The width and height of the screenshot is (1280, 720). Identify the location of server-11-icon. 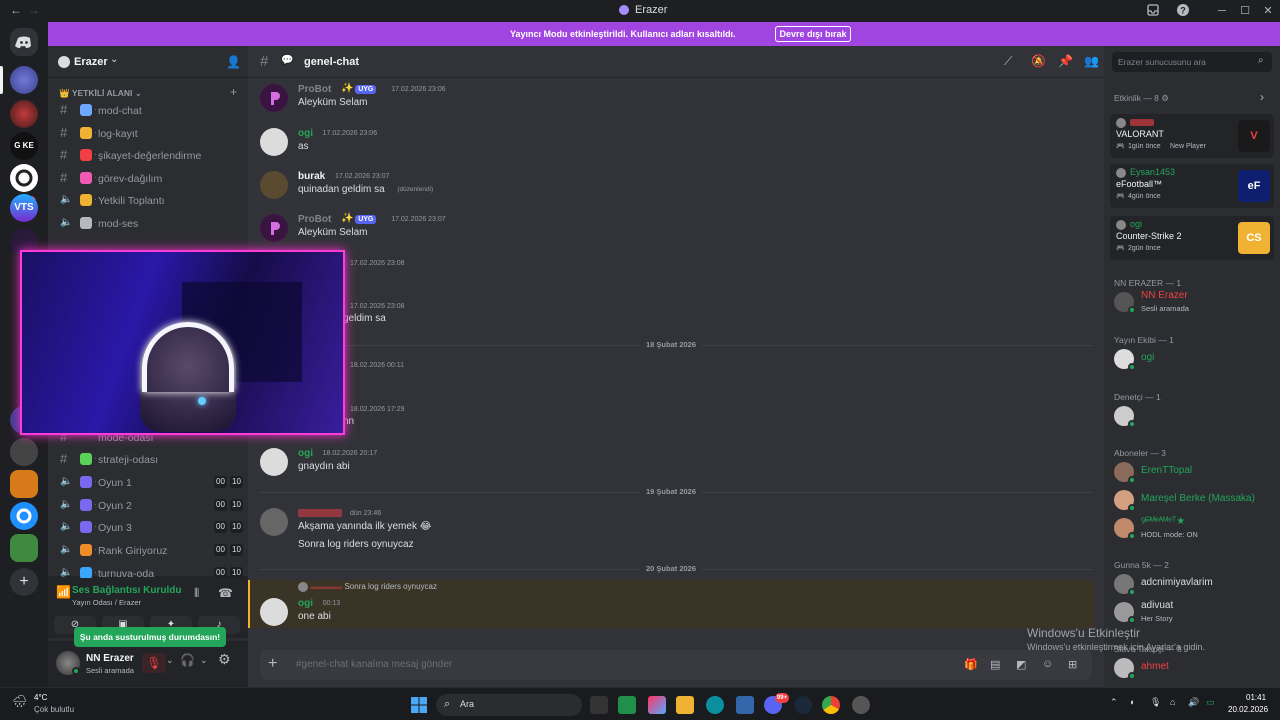
(24, 548).